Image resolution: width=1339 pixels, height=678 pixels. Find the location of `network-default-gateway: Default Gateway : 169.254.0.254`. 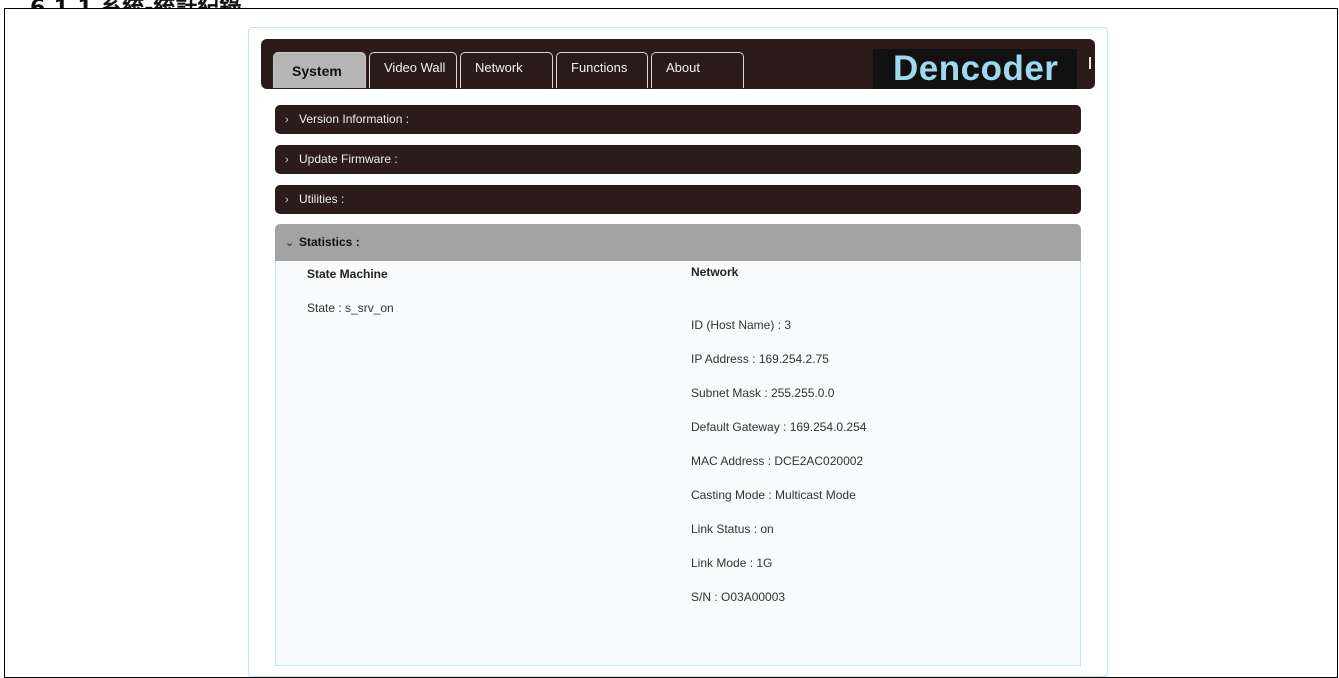

network-default-gateway: Default Gateway : 169.254.0.254 is located at coordinates (779, 427).